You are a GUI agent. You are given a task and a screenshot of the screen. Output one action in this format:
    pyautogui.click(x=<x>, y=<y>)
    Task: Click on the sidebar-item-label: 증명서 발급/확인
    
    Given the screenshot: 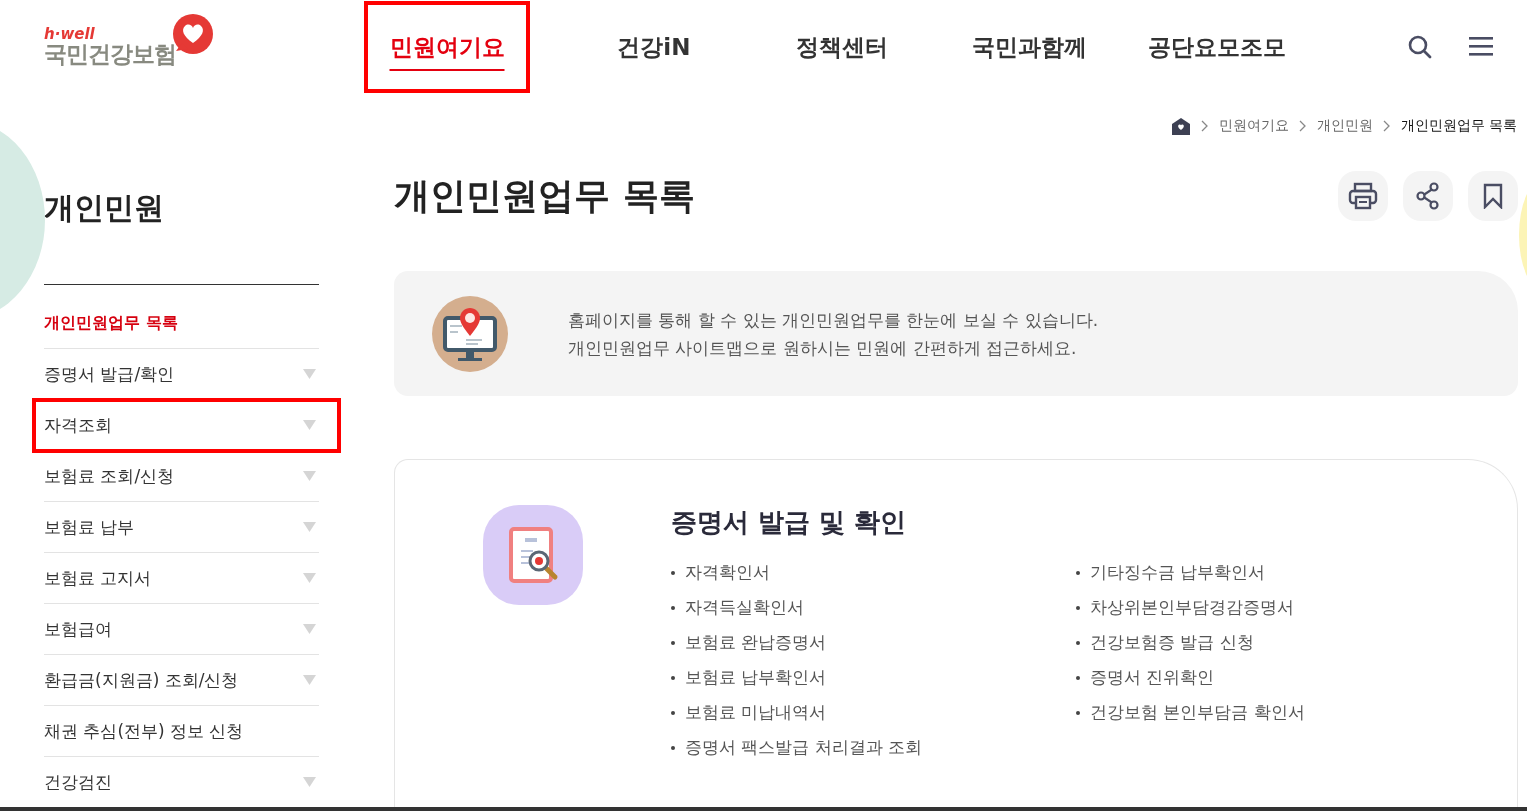 What is the action you would take?
    pyautogui.click(x=109, y=374)
    